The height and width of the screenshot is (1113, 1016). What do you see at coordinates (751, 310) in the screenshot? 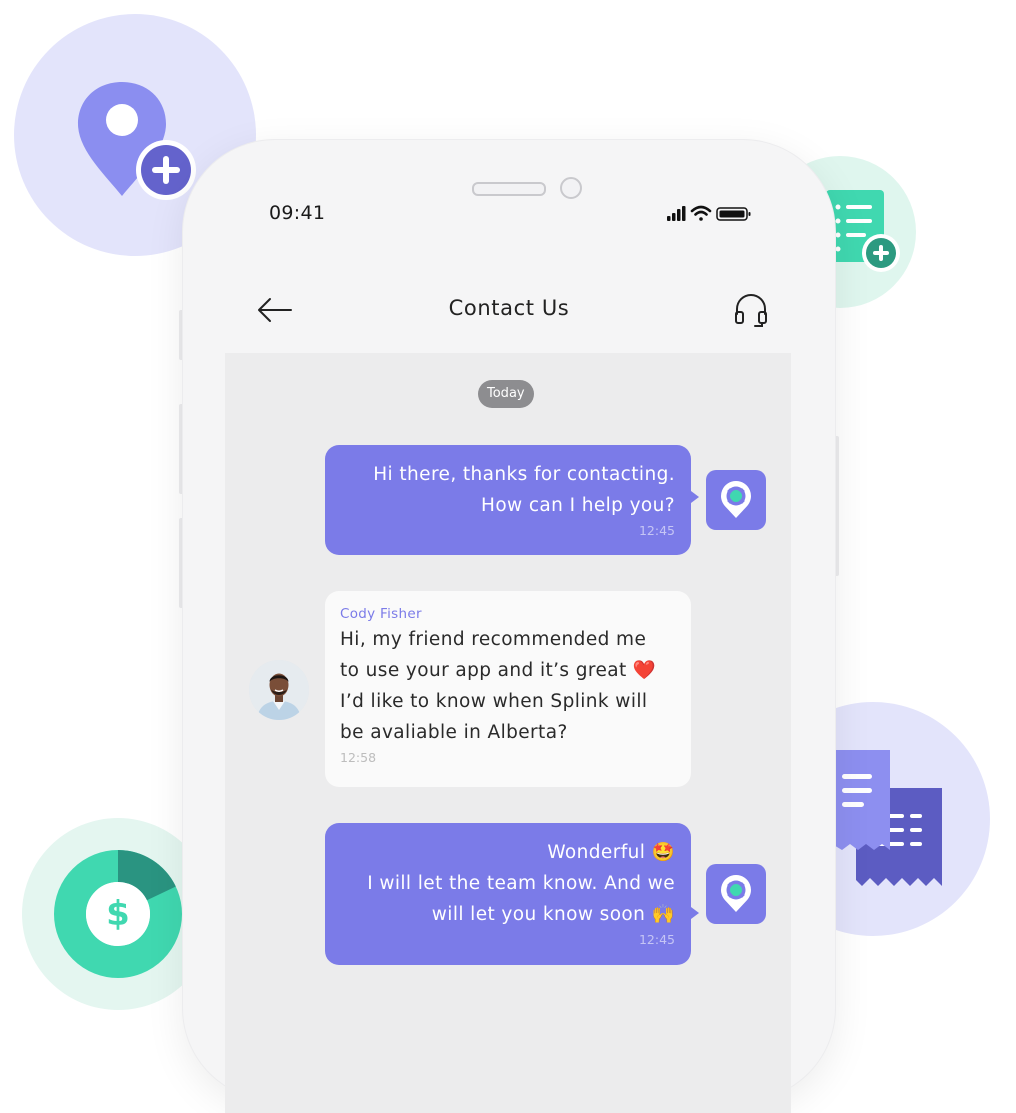
I see `headset-icon` at bounding box center [751, 310].